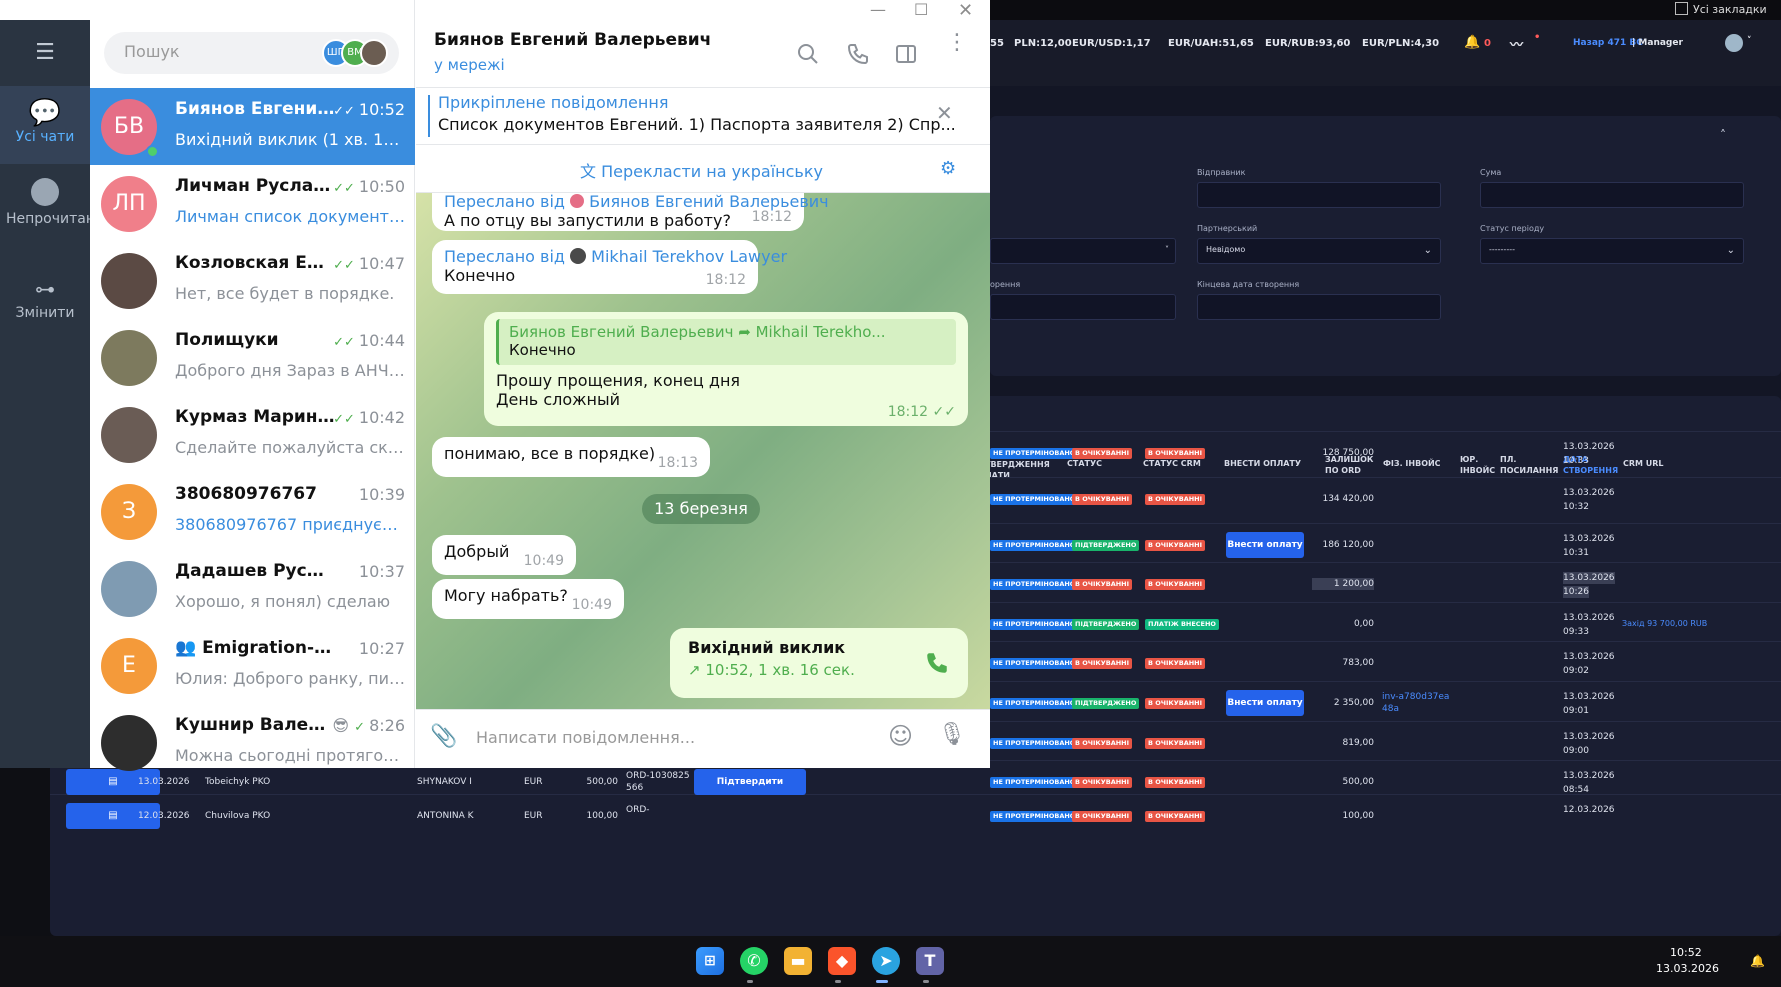 Image resolution: width=1781 pixels, height=987 pixels. Describe the element at coordinates (710, 961) in the screenshot. I see `windows-start-icon: ⊞` at that location.